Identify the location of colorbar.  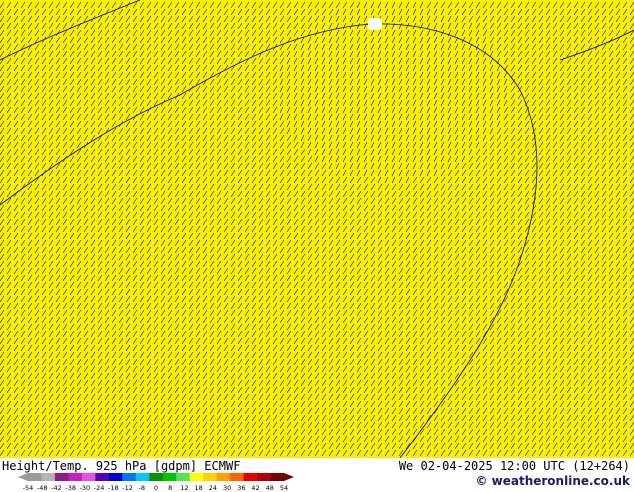
(156, 477).